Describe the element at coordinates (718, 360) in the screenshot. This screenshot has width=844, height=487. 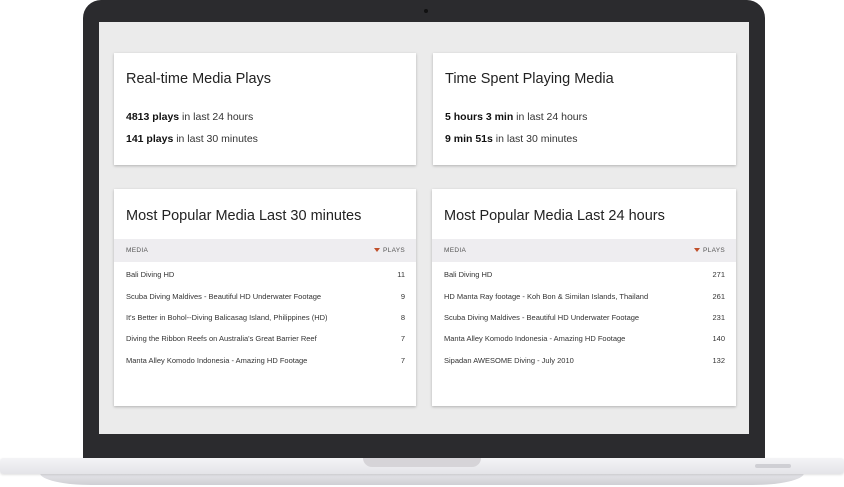
I see `play-count: 132` at that location.